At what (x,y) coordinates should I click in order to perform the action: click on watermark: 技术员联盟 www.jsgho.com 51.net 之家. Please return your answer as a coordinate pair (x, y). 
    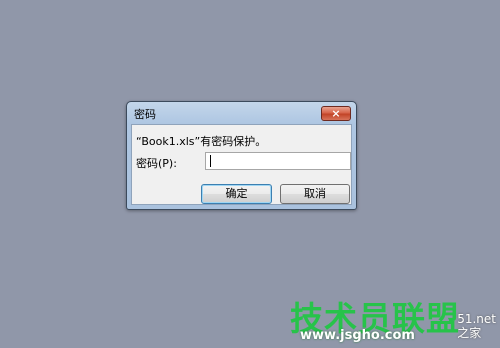
    Looking at the image, I should click on (380, 316).